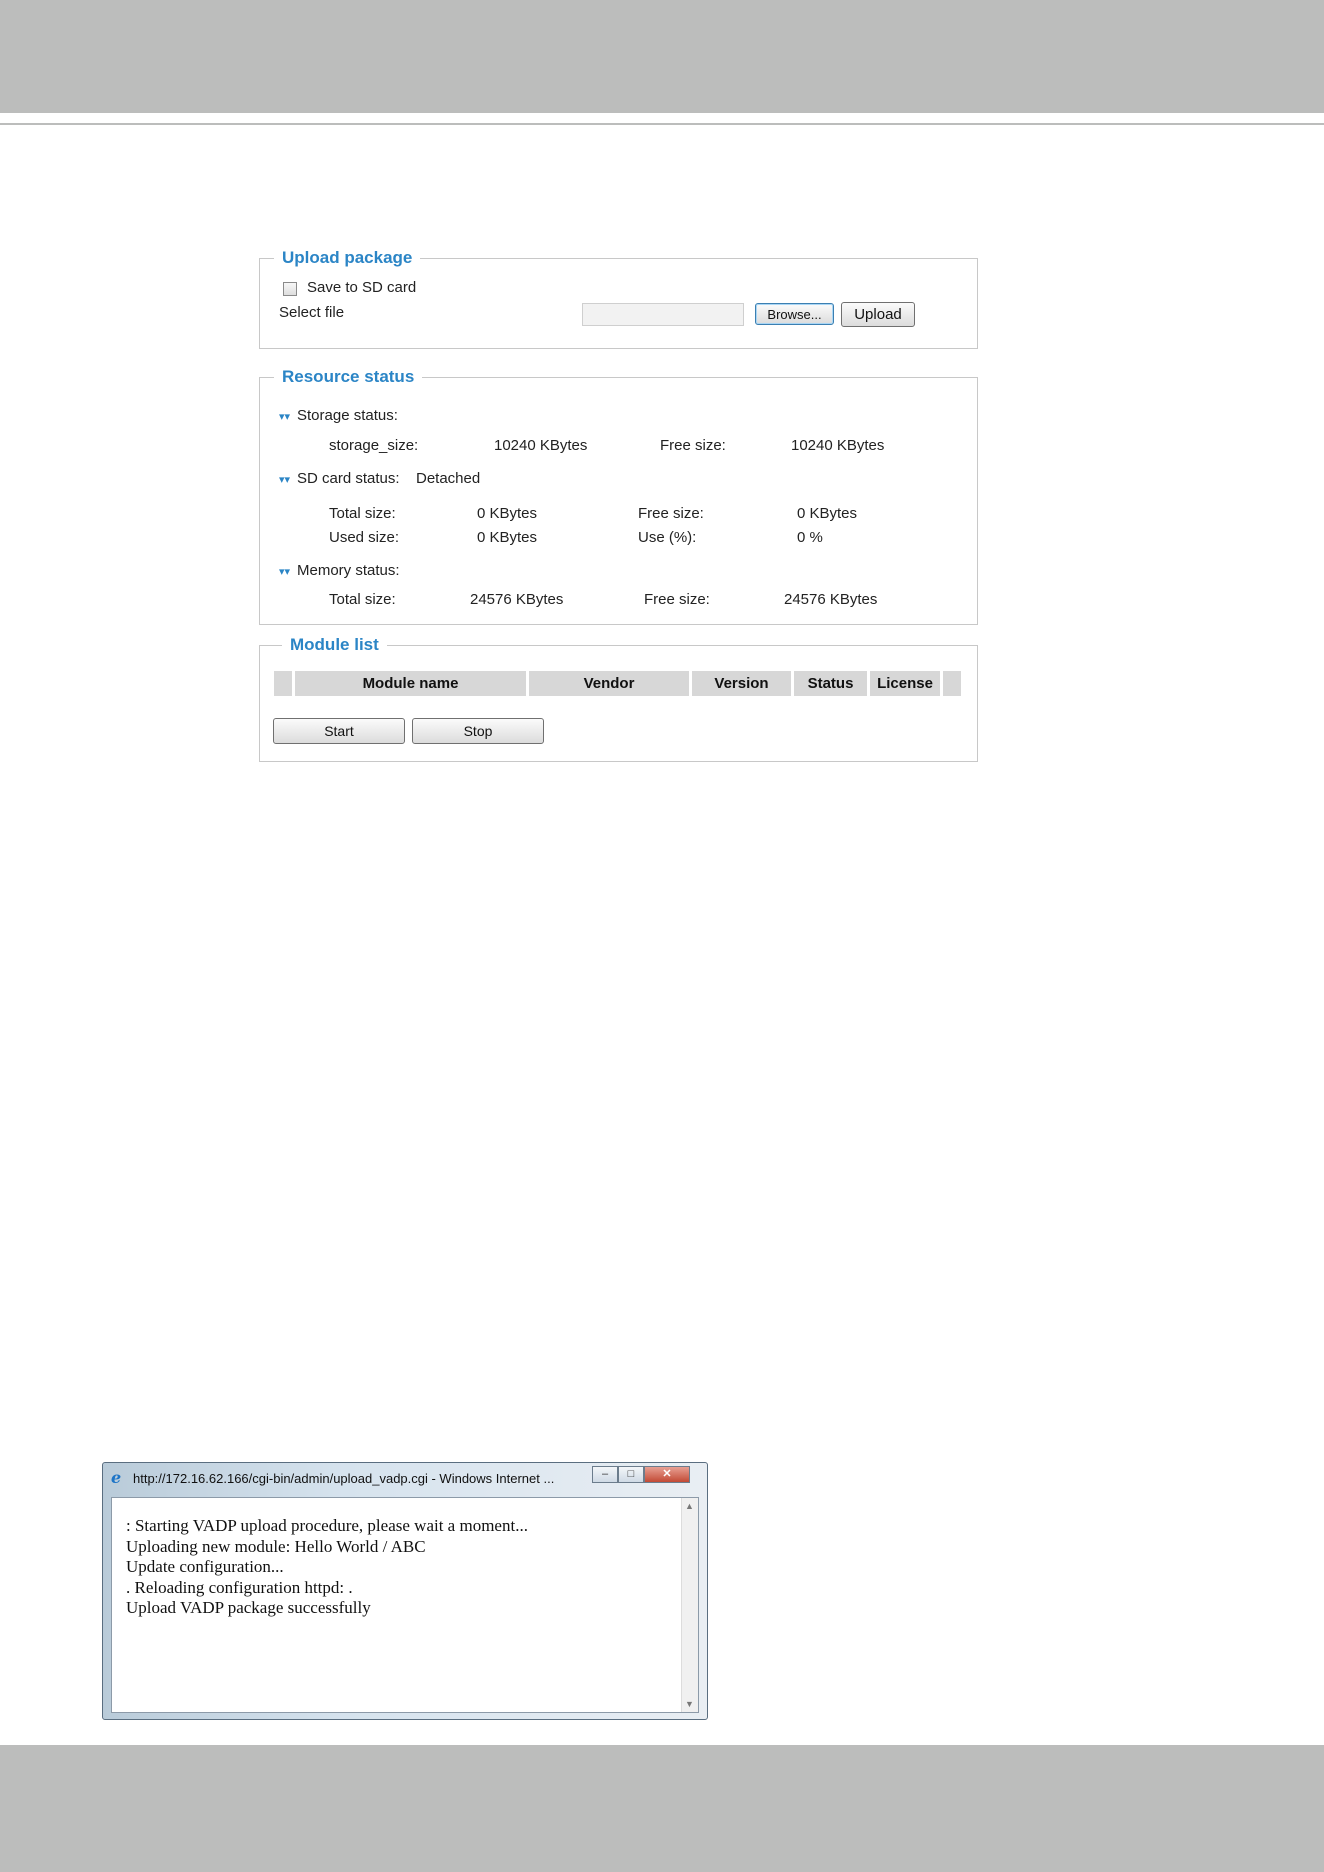 This screenshot has height=1872, width=1324. Describe the element at coordinates (116, 1477) in the screenshot. I see `internet-explorer-icon: e` at that location.